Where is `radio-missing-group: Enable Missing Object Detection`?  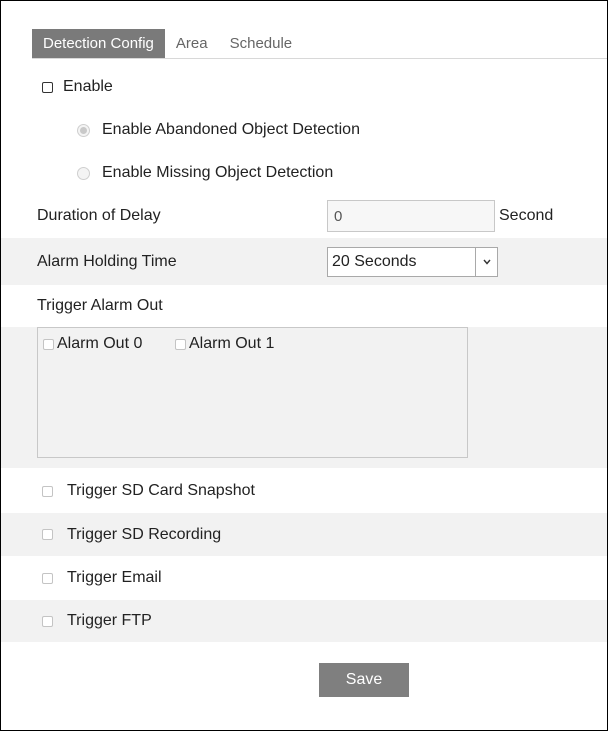
radio-missing-group: Enable Missing Object Detection is located at coordinates (205, 173).